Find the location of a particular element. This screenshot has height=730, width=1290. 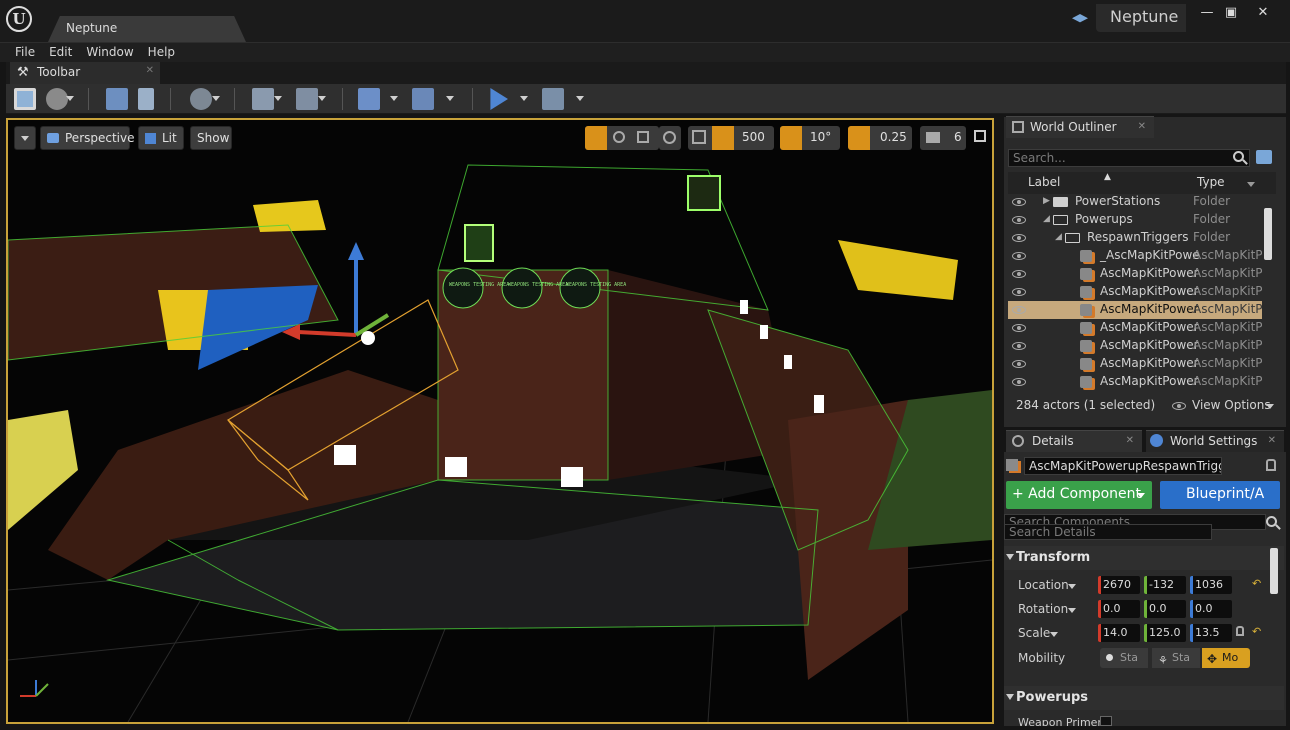

grid-snap-group: 500 is located at coordinates (731, 138).